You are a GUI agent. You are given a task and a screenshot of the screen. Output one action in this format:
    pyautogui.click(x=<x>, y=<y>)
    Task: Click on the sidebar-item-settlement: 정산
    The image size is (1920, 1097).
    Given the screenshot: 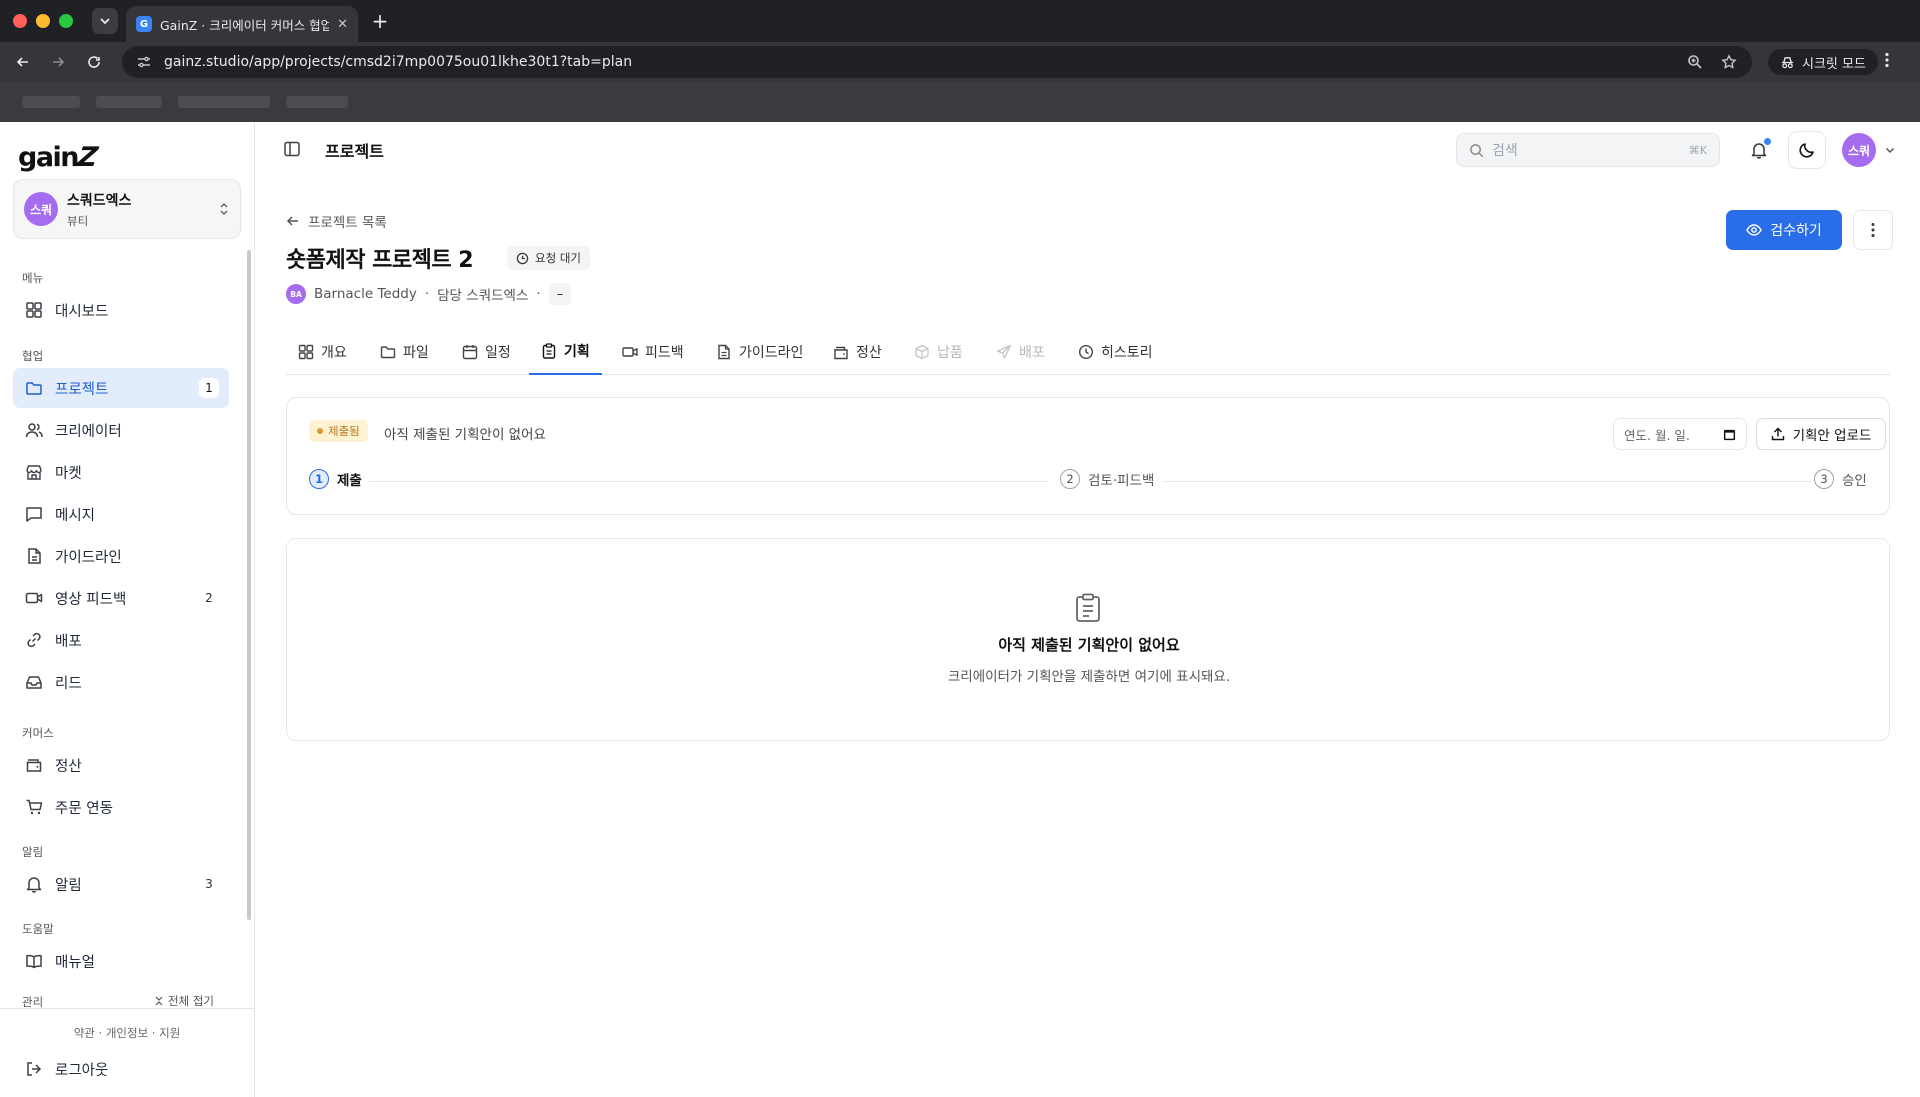 What is the action you would take?
    pyautogui.click(x=121, y=765)
    